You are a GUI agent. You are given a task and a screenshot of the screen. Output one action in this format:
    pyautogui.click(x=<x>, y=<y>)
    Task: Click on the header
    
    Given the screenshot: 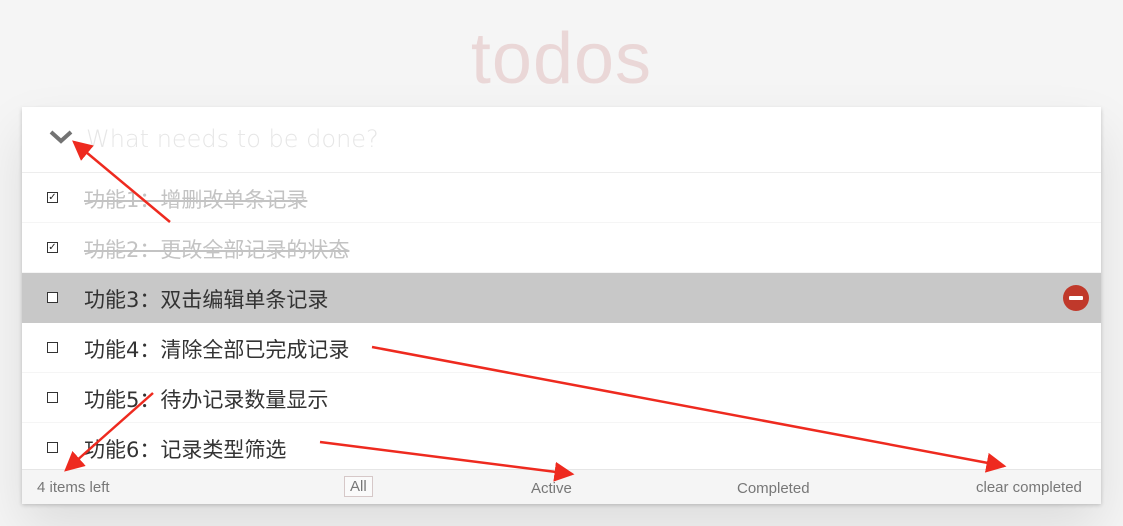 What is the action you would take?
    pyautogui.click(x=561, y=140)
    